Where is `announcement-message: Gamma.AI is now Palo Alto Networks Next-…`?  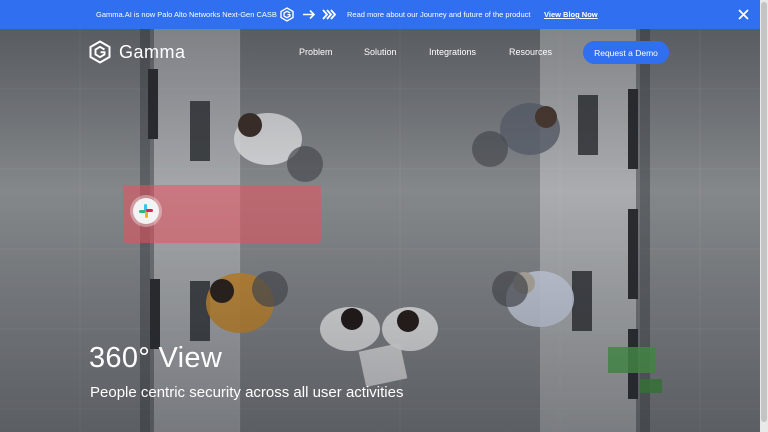
announcement-message: Gamma.AI is now Palo Alto Networks Next-… is located at coordinates (186, 14).